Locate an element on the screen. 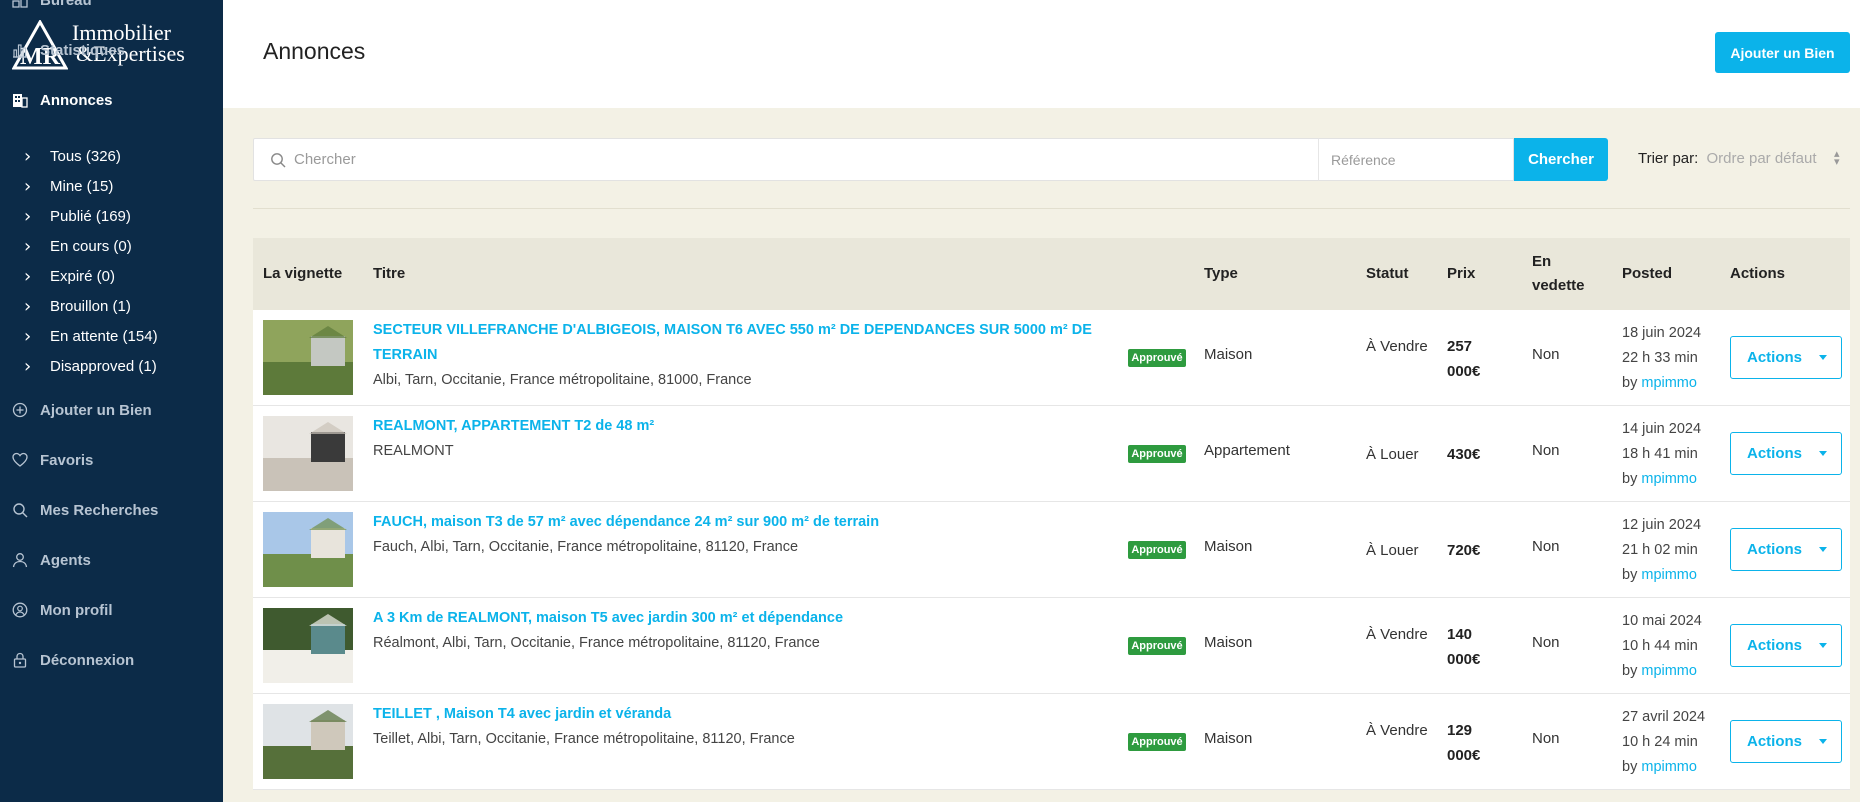 The height and width of the screenshot is (802, 1860). search-input is located at coordinates (804, 159).